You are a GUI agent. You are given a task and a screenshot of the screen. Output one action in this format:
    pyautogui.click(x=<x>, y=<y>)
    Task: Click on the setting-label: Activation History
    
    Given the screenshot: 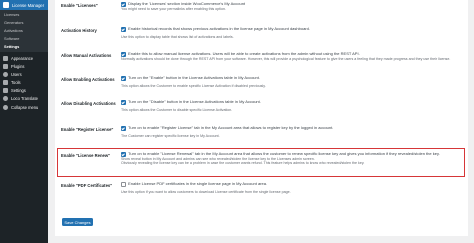 What is the action you would take?
    pyautogui.click(x=79, y=30)
    